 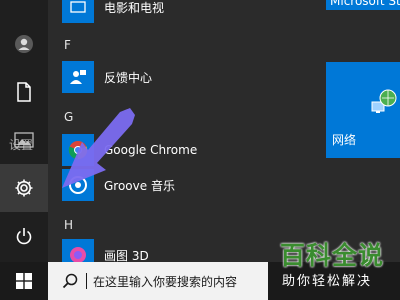 What do you see at coordinates (151, 150) in the screenshot?
I see `app-name: Google Chrome` at bounding box center [151, 150].